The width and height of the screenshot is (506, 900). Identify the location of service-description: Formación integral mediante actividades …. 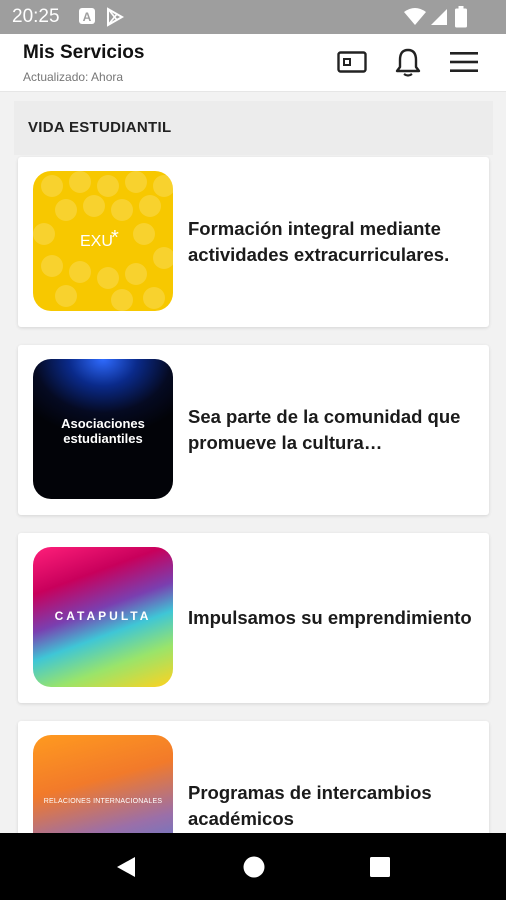
(319, 241).